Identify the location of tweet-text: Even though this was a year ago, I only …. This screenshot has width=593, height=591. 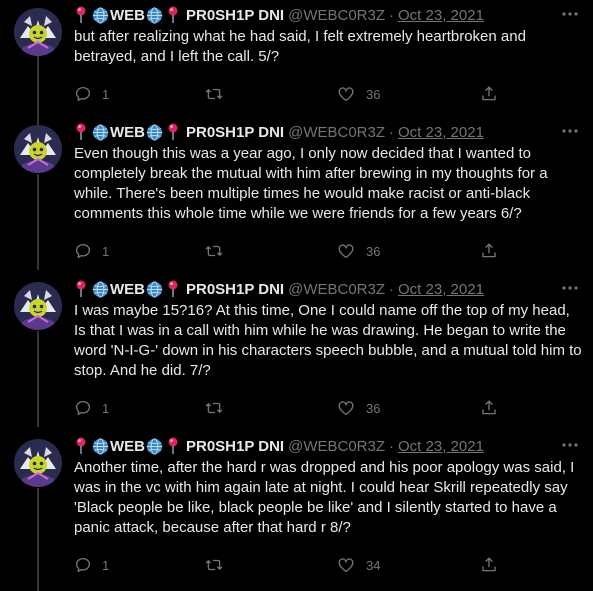
(311, 183).